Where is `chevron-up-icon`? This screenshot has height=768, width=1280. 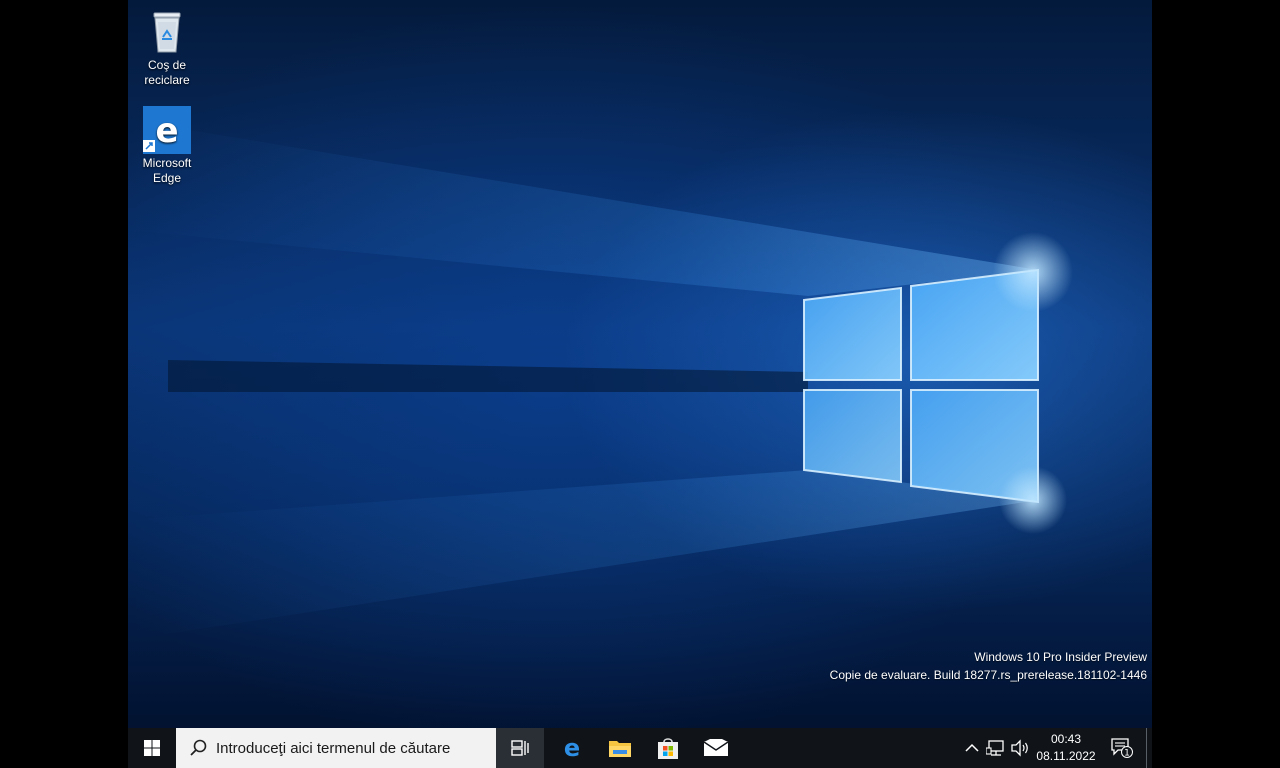 chevron-up-icon is located at coordinates (972, 747).